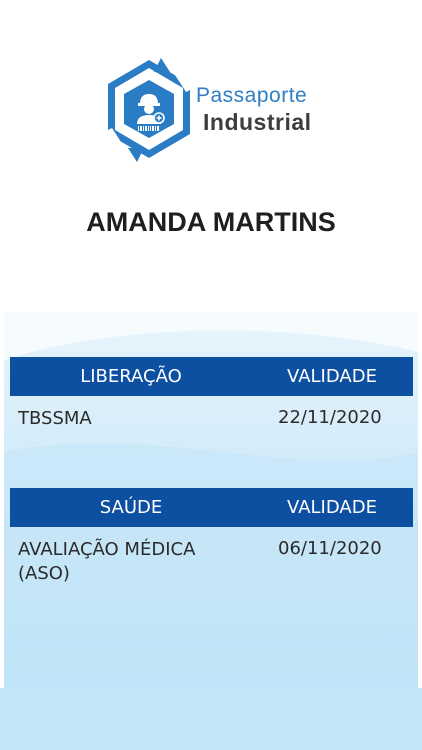 The width and height of the screenshot is (422, 750). I want to click on brand-title-line1: Passaporte, so click(252, 95).